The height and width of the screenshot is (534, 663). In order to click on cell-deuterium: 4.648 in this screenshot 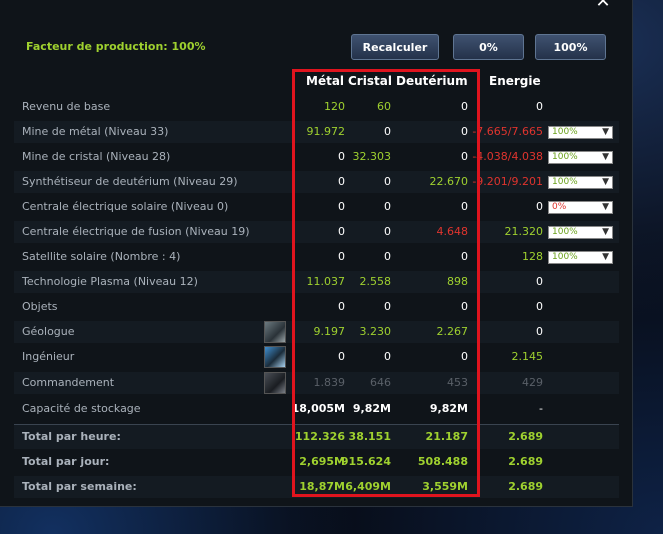, I will do `click(452, 231)`.